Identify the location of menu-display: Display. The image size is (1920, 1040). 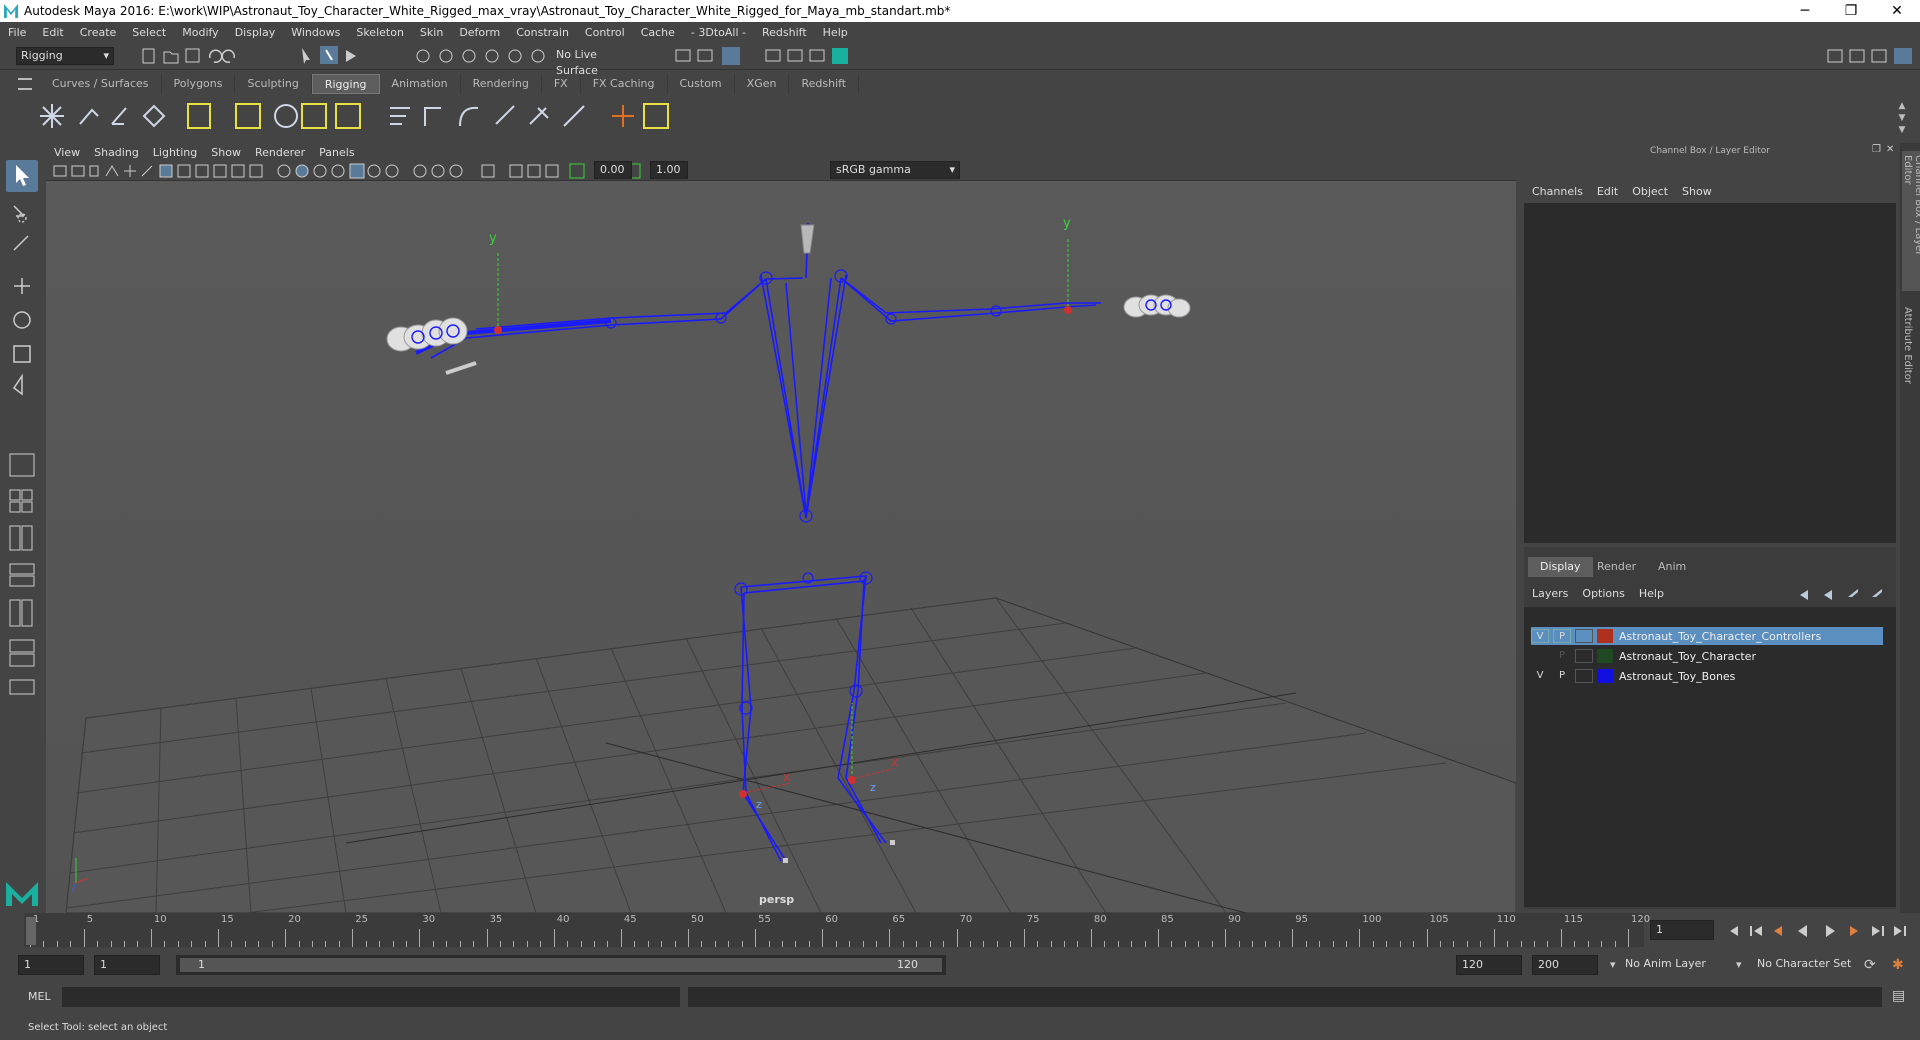
(255, 32).